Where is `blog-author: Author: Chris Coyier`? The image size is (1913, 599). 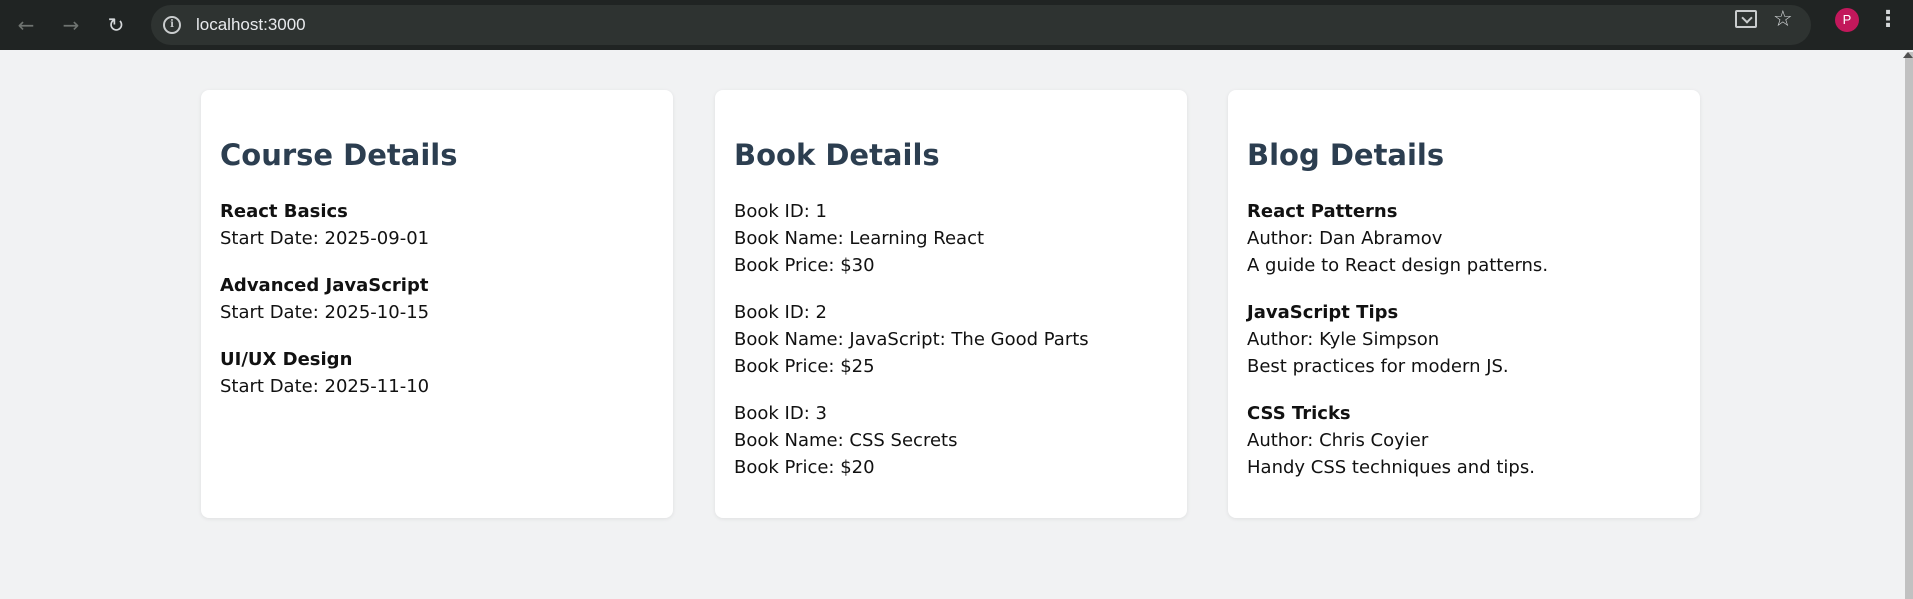 blog-author: Author: Chris Coyier is located at coordinates (1338, 440).